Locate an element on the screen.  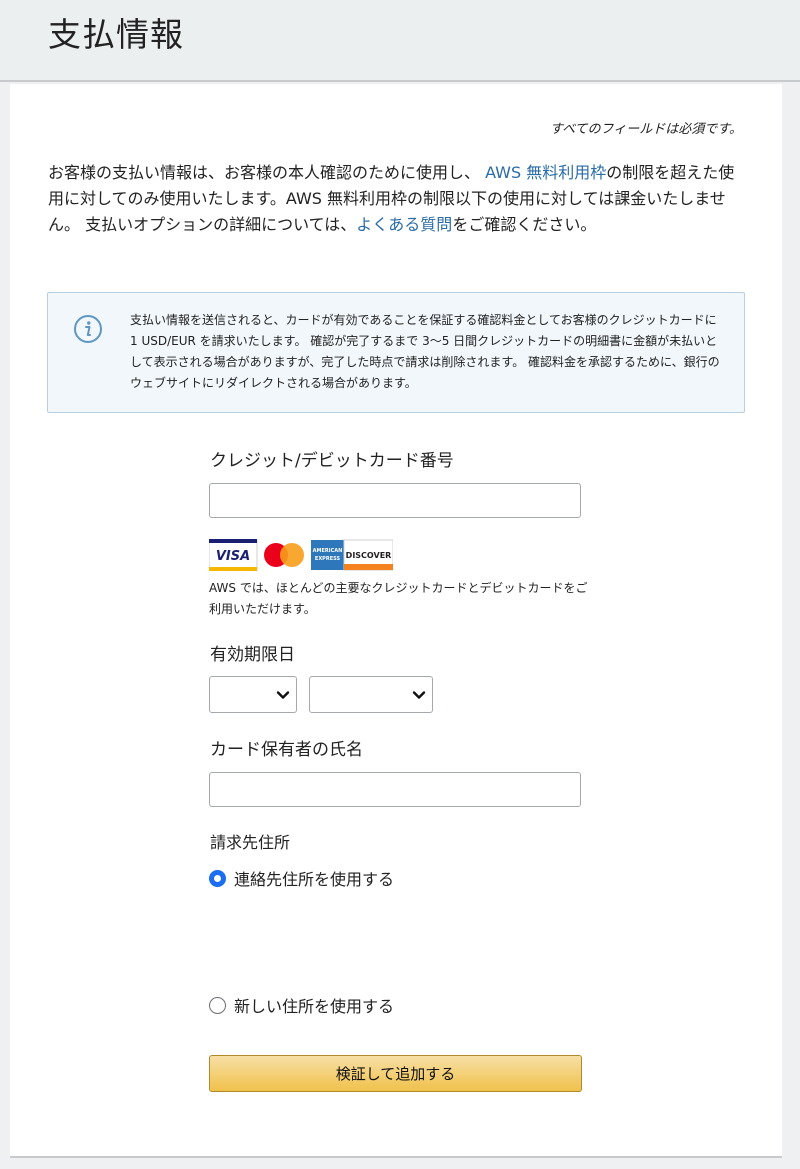
intro-text-3: をご確認ください。 is located at coordinates (524, 224).